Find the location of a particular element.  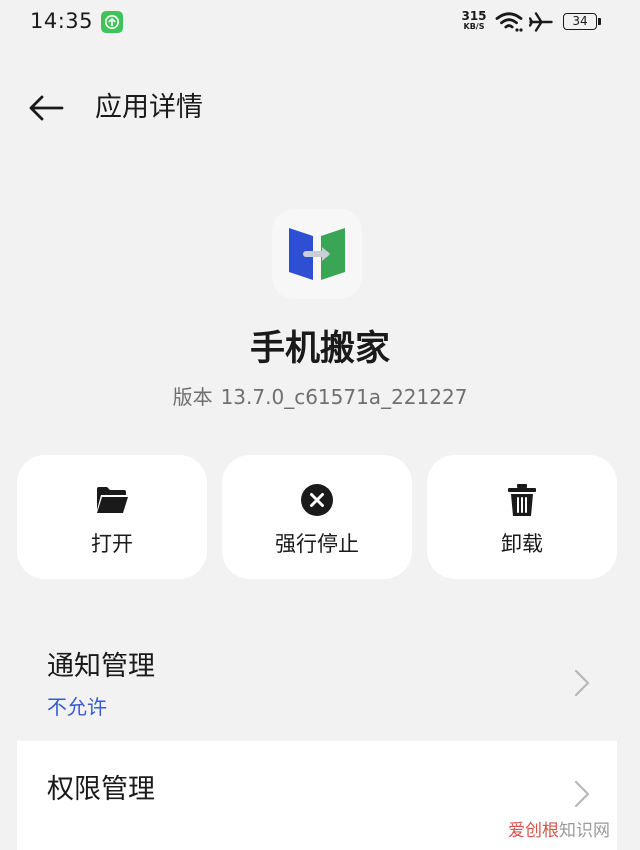

uninstall-button: 卸载 is located at coordinates (522, 517).